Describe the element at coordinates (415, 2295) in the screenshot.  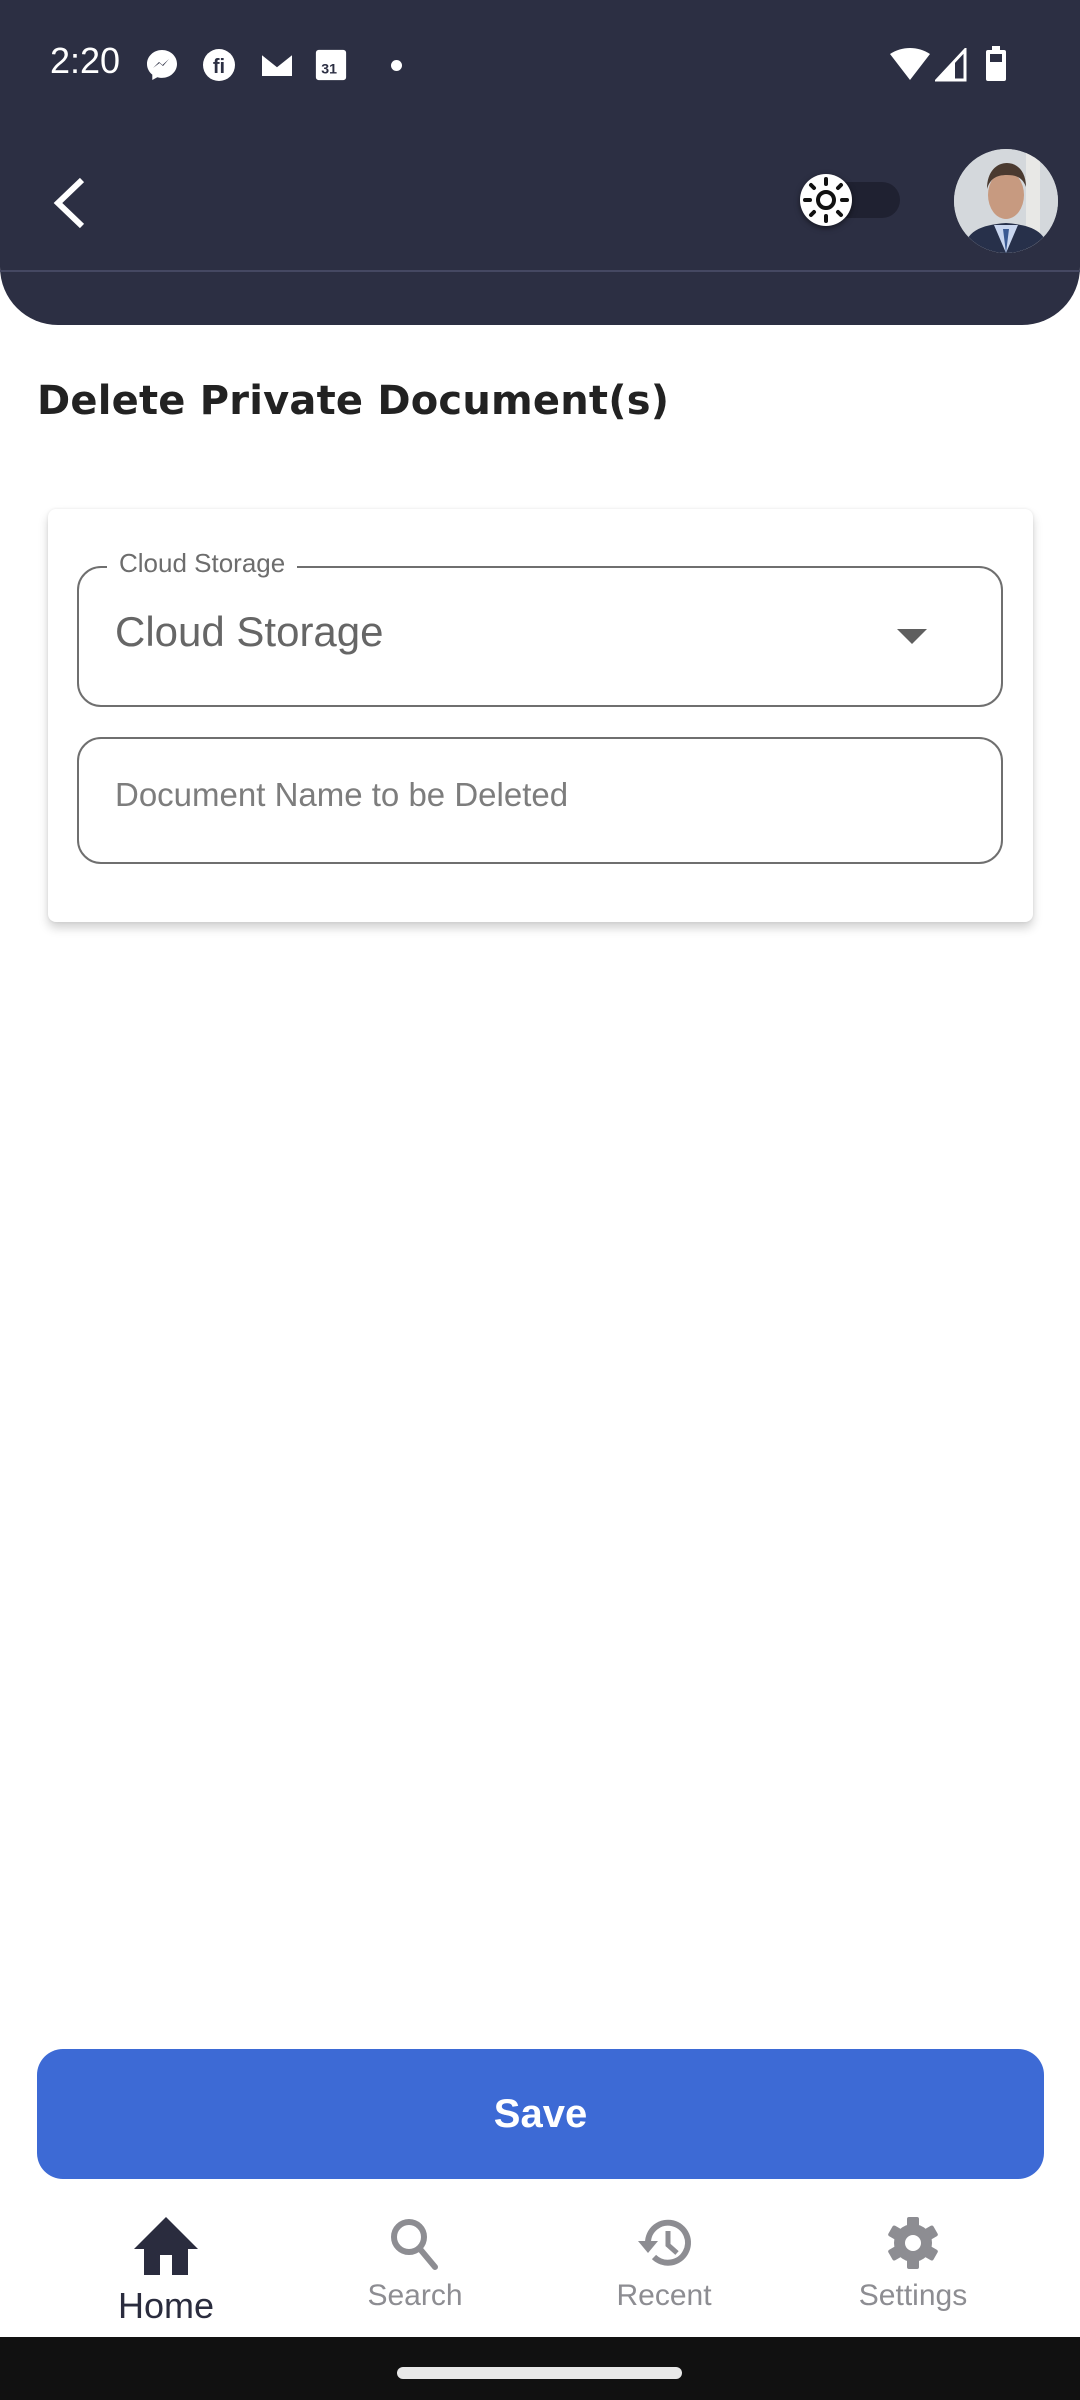
I see `nav-label-search: Search` at that location.